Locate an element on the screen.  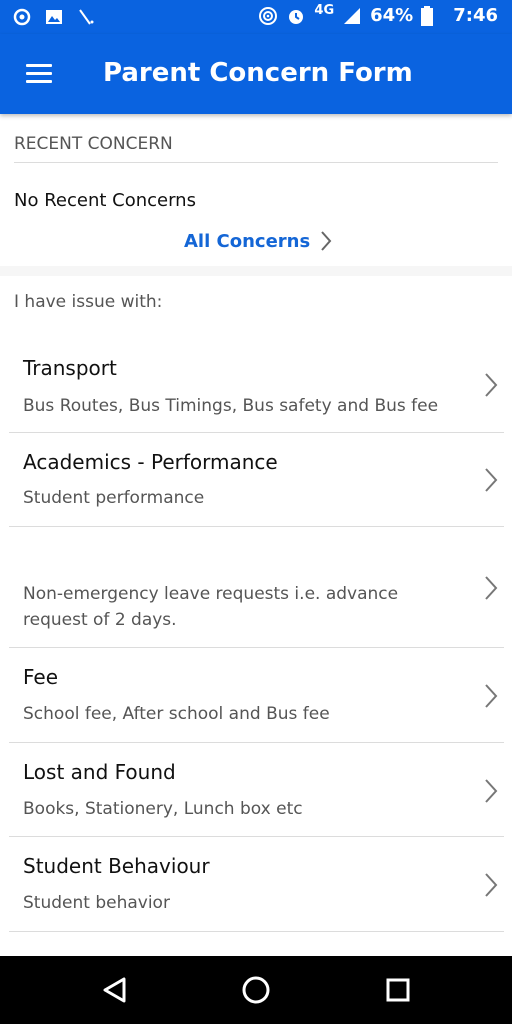
page-title: Parent Concern Form is located at coordinates (258, 73).